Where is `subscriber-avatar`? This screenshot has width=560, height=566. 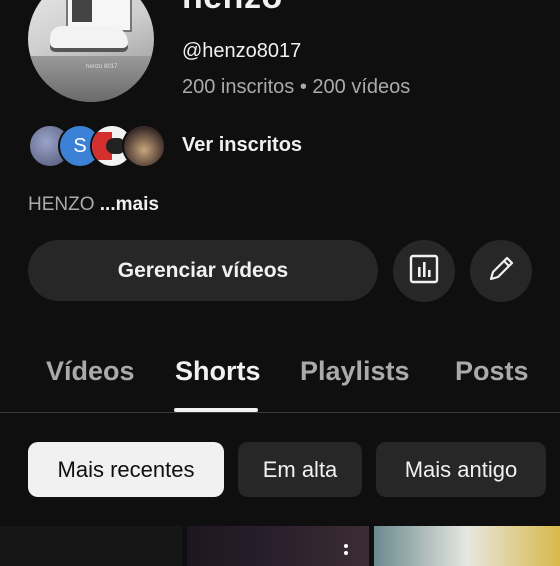
subscriber-avatar is located at coordinates (144, 146).